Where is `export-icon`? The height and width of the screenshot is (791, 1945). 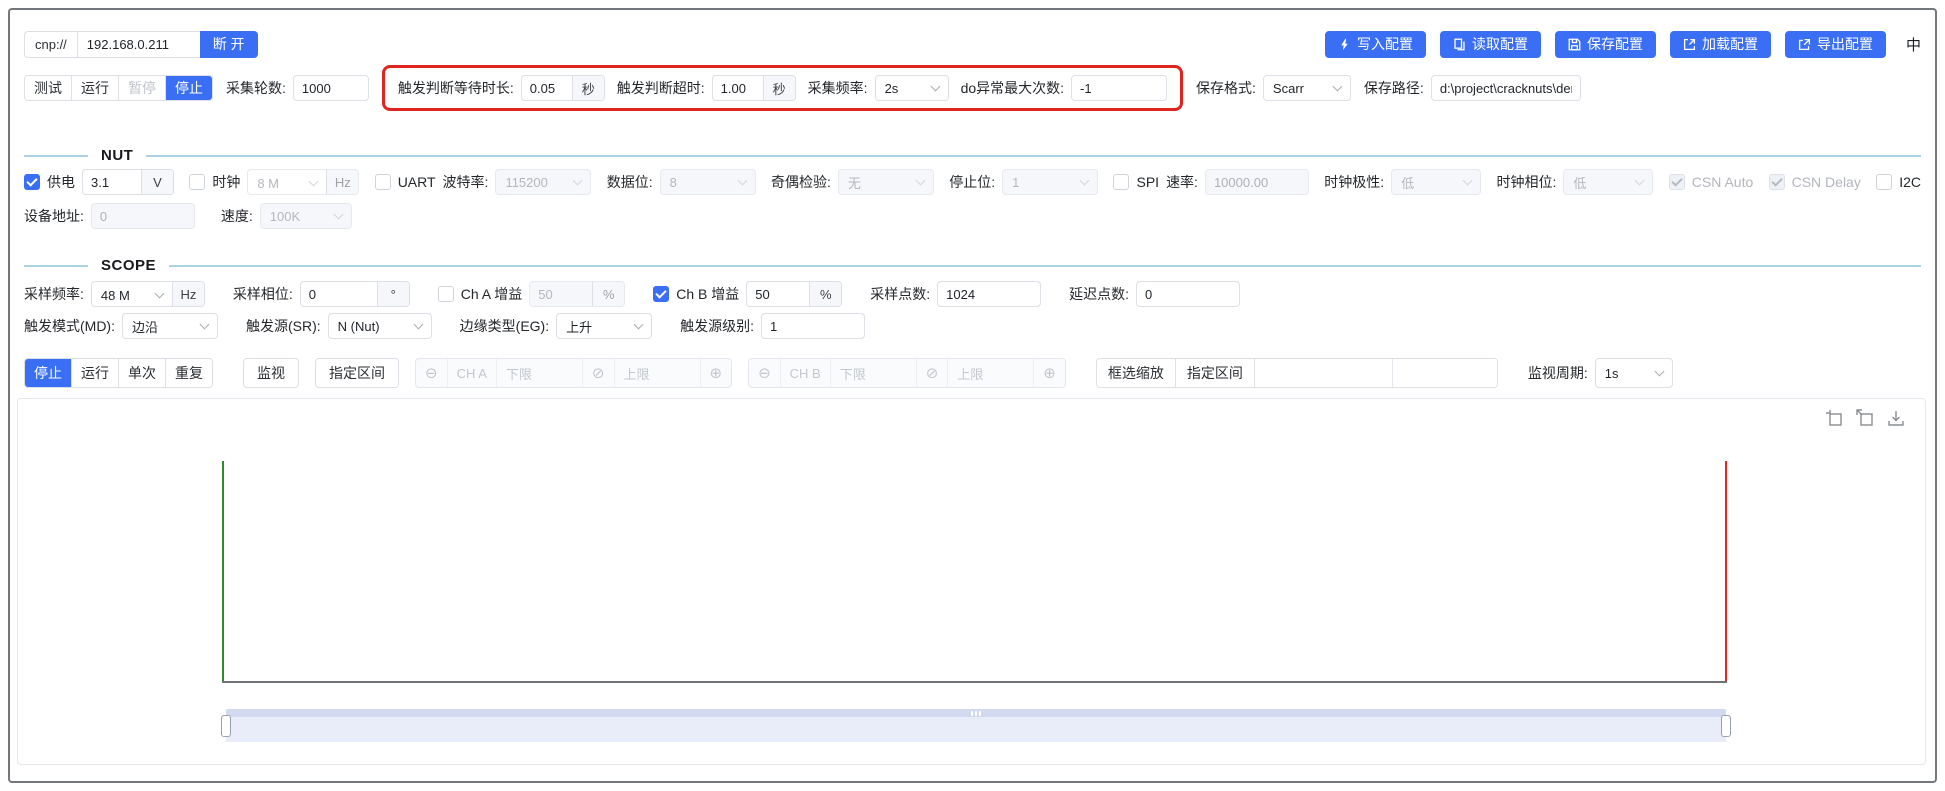 export-icon is located at coordinates (1804, 44).